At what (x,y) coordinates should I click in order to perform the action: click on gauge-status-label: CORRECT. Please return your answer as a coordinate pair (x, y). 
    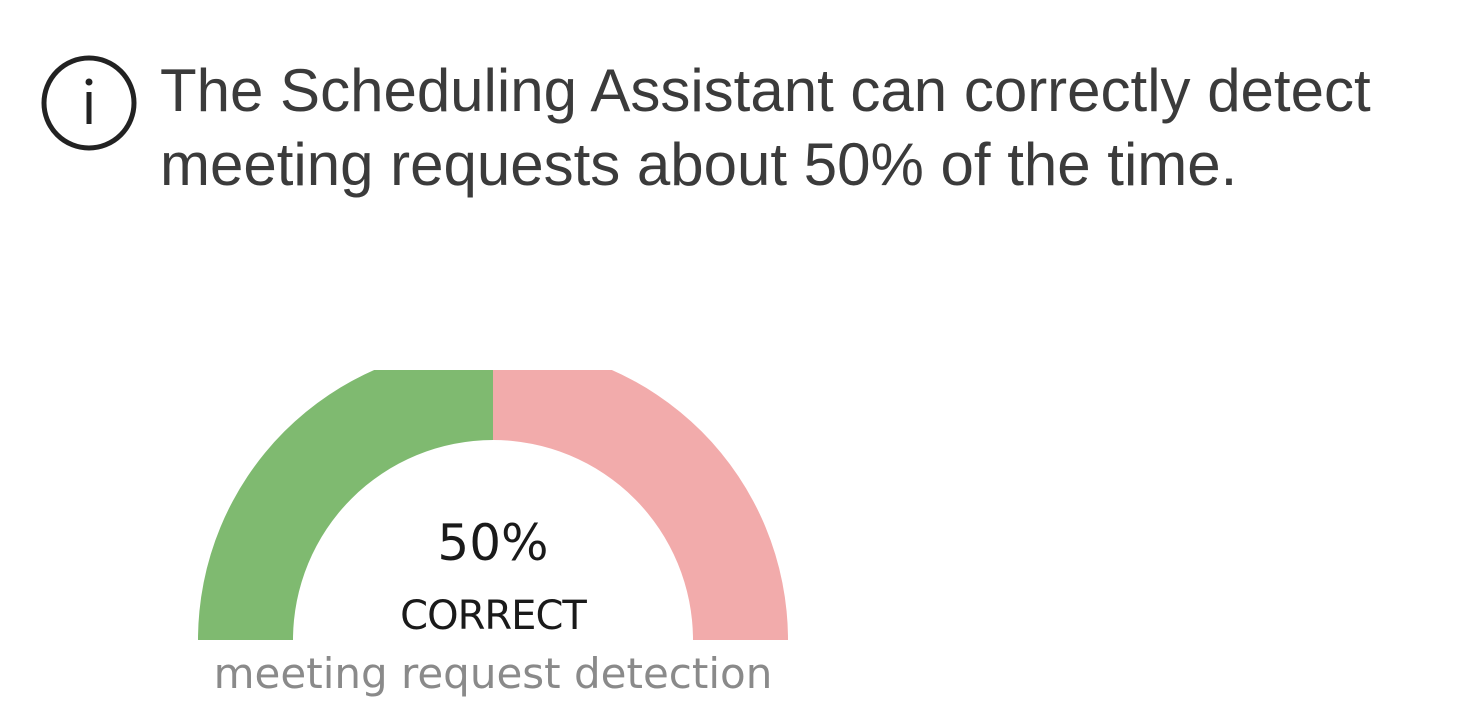
    Looking at the image, I should click on (493, 616).